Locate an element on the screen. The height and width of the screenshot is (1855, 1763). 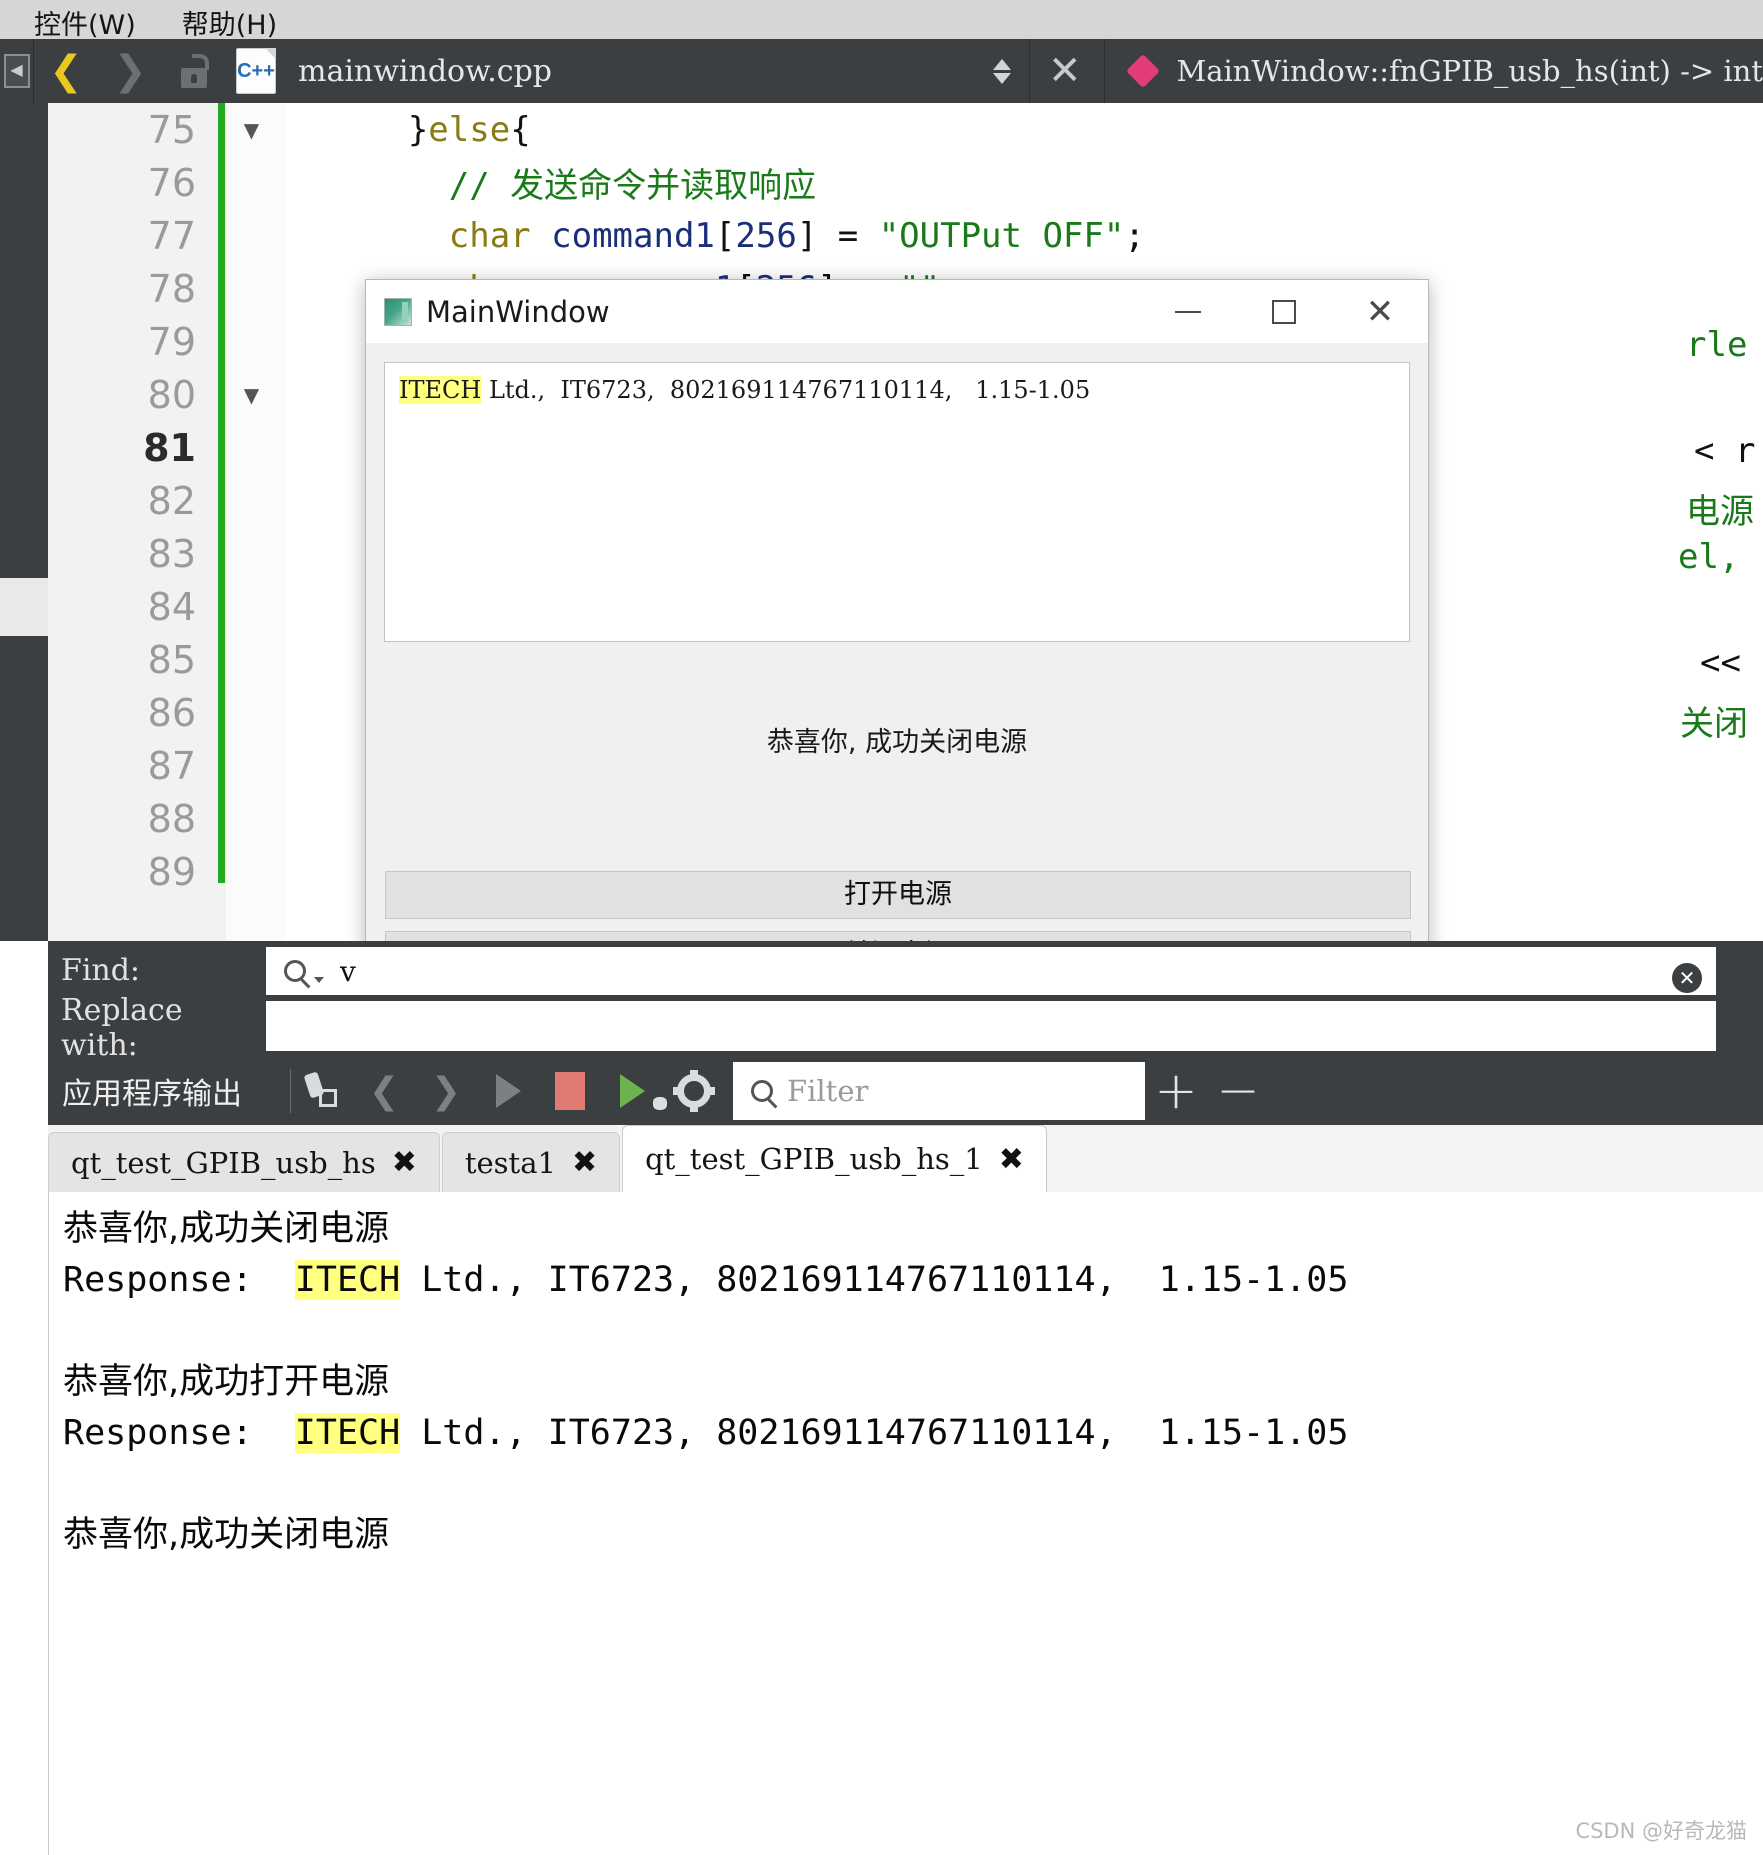
code-fragment: < r is located at coordinates (1725, 451).